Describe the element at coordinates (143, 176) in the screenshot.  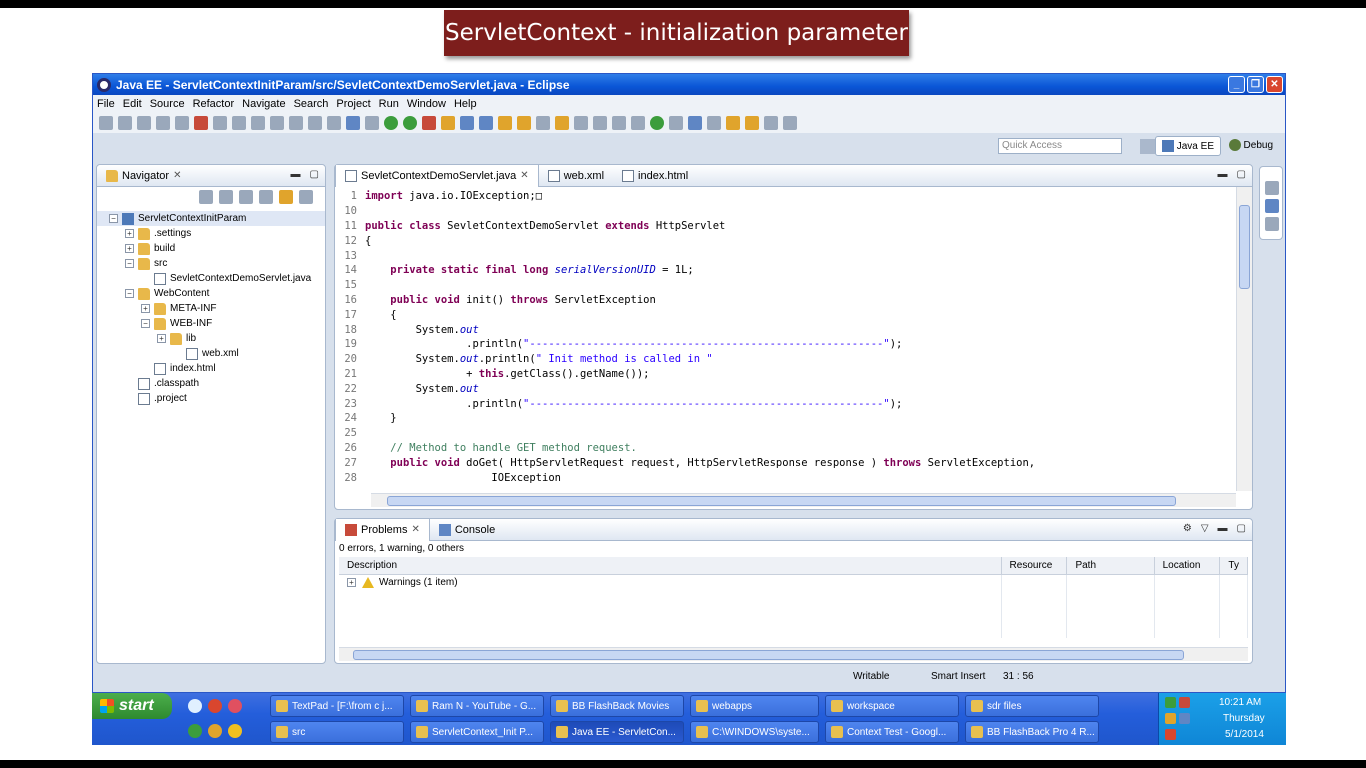
I see `navigator-tab: Navigator ✕` at that location.